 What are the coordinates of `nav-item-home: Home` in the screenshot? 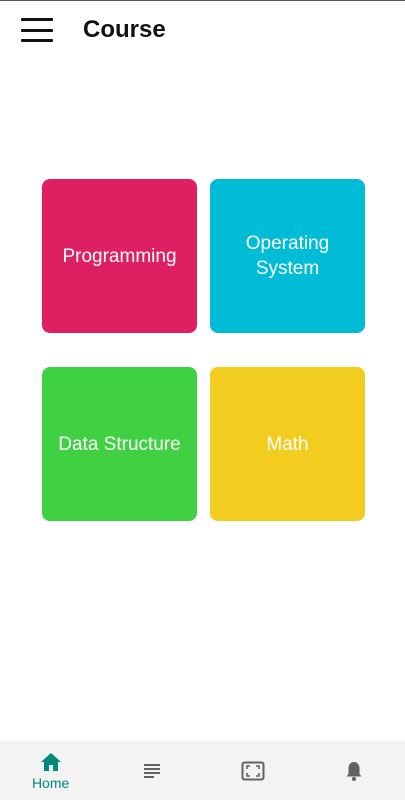 It's located at (50, 770).